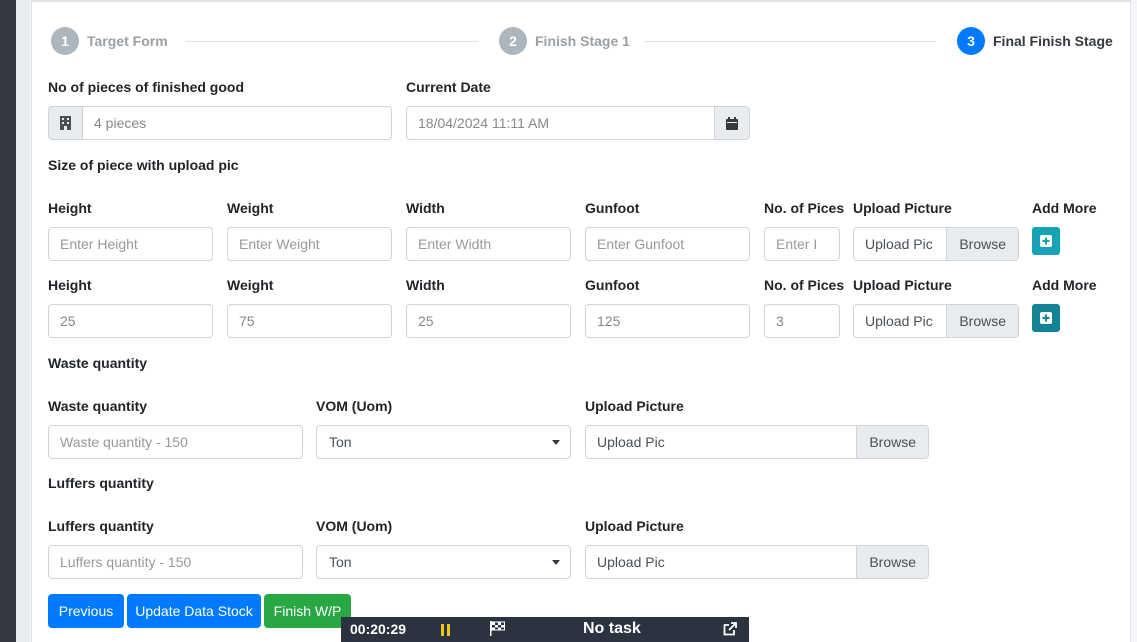  What do you see at coordinates (194, 611) in the screenshot?
I see `update-data-stock-button: Update Data Stock` at bounding box center [194, 611].